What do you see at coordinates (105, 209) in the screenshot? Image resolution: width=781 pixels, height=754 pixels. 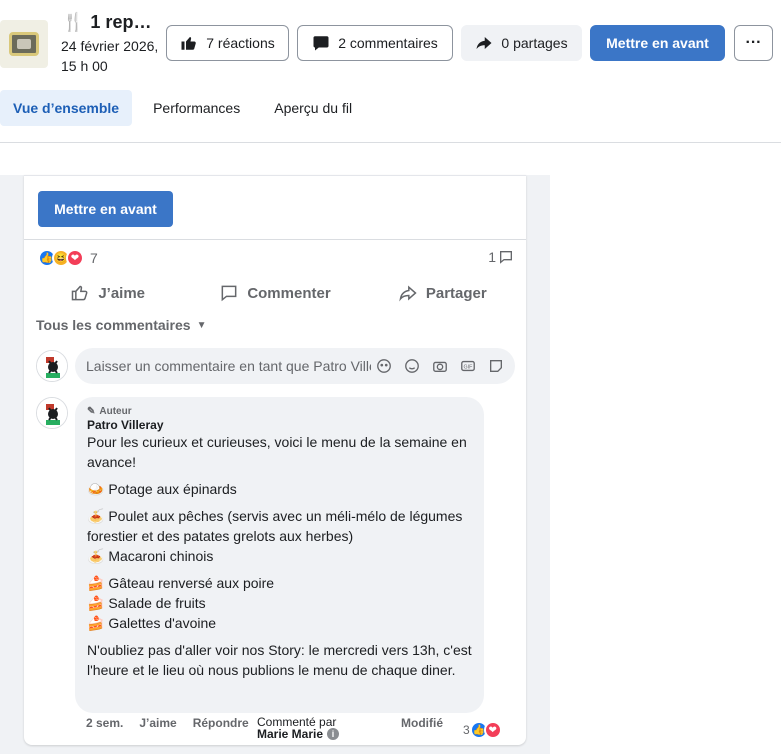 I see `card-boost-button: Mettre en avant` at bounding box center [105, 209].